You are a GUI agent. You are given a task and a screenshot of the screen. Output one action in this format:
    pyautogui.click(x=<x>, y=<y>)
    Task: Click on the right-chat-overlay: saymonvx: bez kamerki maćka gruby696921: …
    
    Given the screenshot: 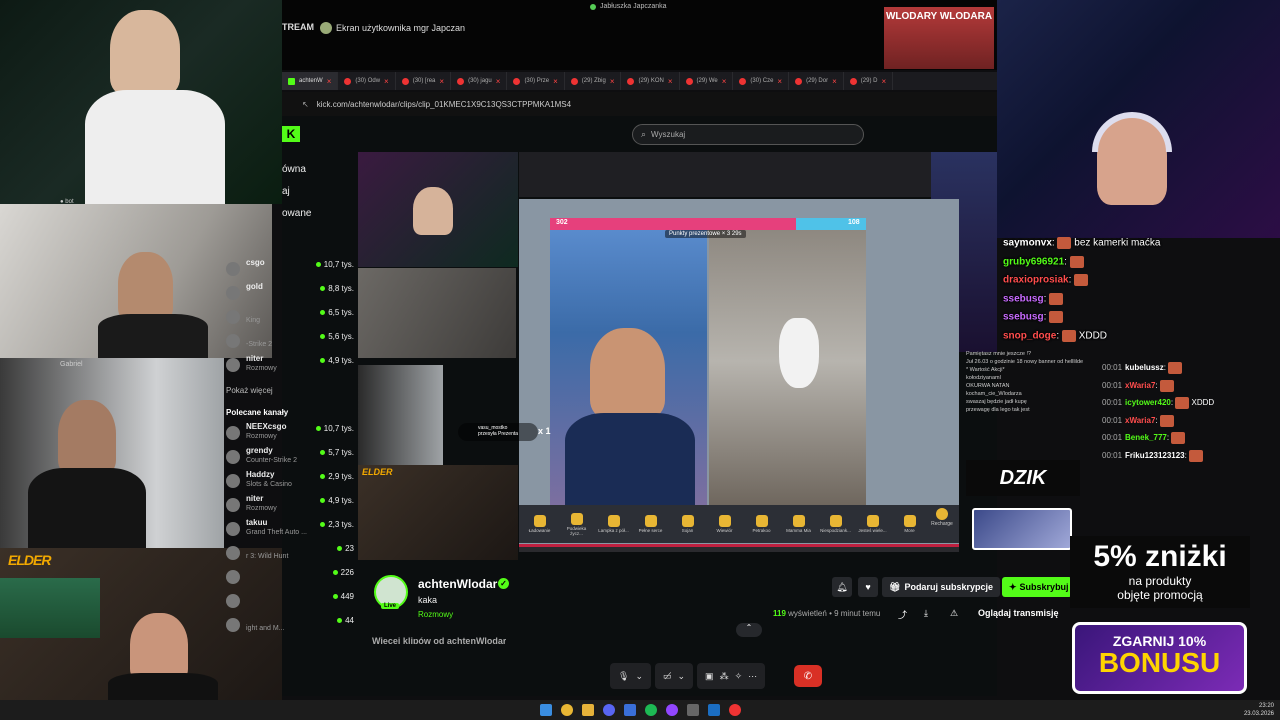 What is the action you would take?
    pyautogui.click(x=1138, y=295)
    